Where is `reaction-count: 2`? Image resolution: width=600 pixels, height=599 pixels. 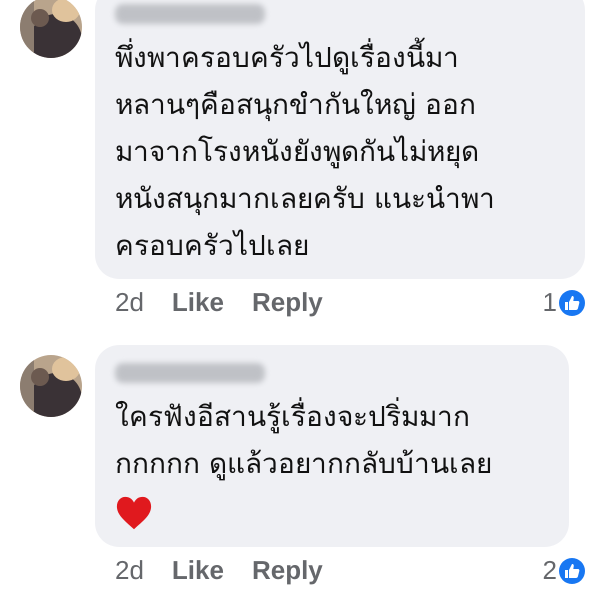
reaction-count: 2 is located at coordinates (549, 570).